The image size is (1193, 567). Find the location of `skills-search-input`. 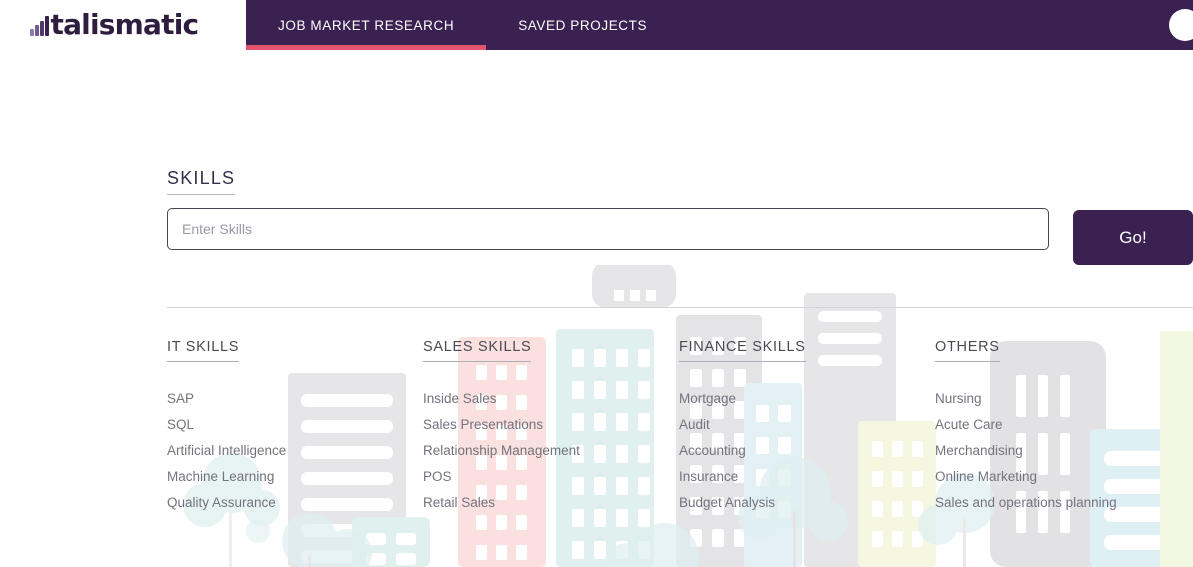

skills-search-input is located at coordinates (608, 229).